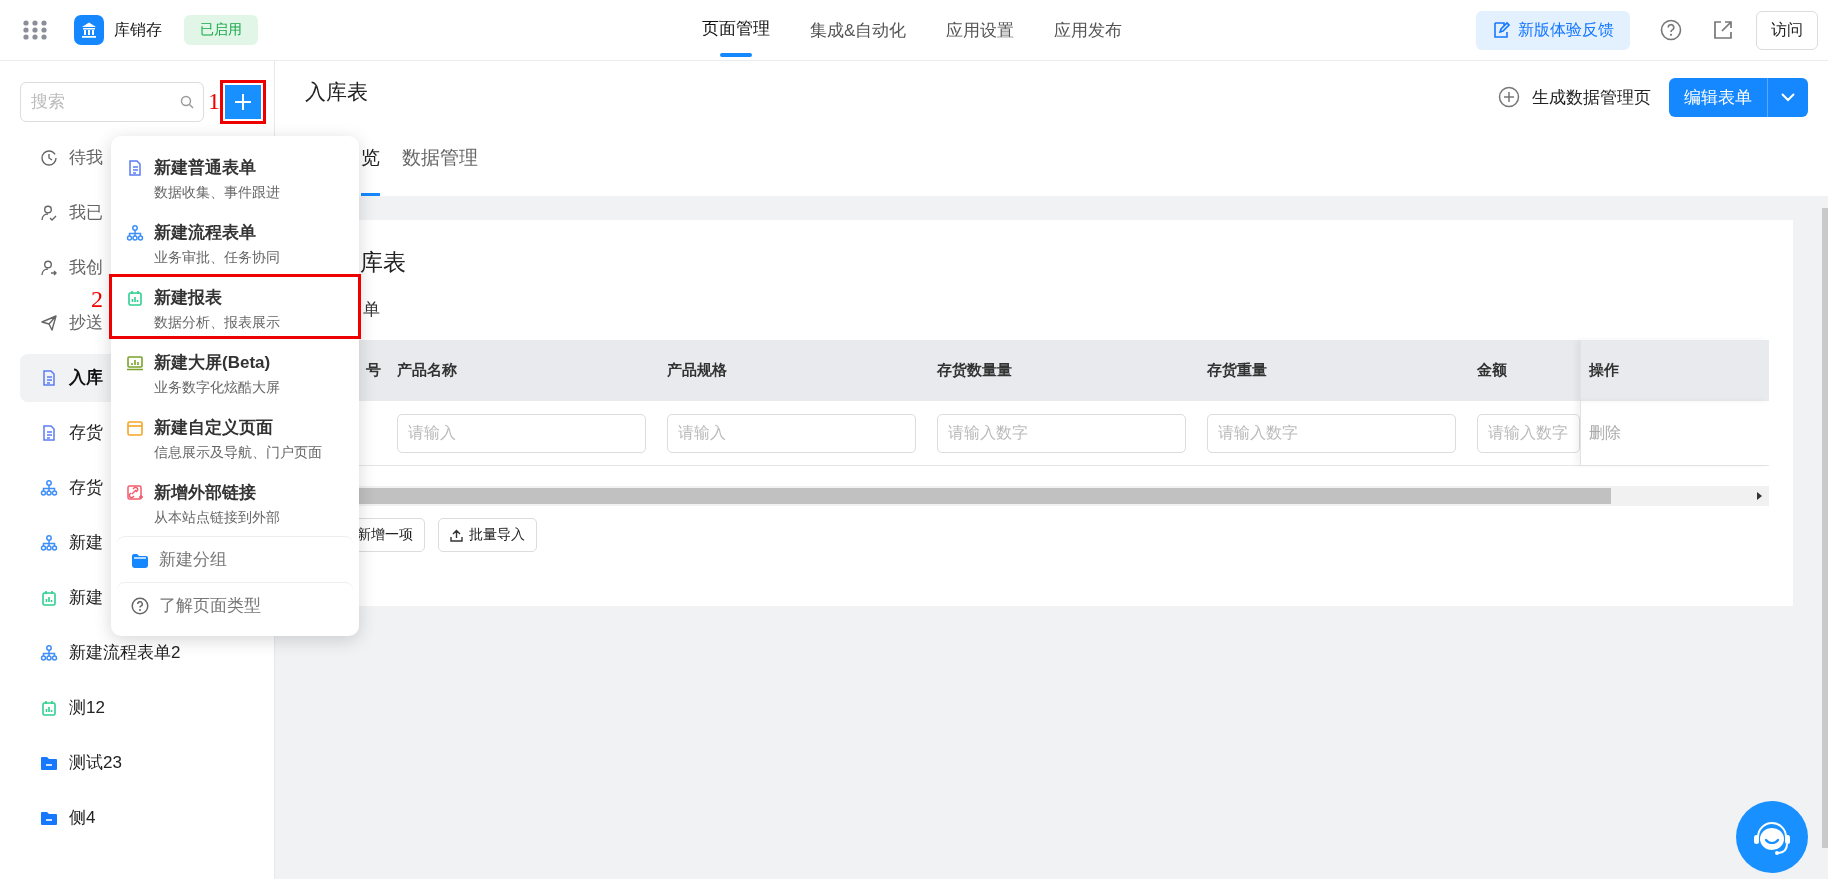 This screenshot has height=879, width=1828. I want to click on menu-item-description: 数据收集、事件跟进, so click(217, 193).